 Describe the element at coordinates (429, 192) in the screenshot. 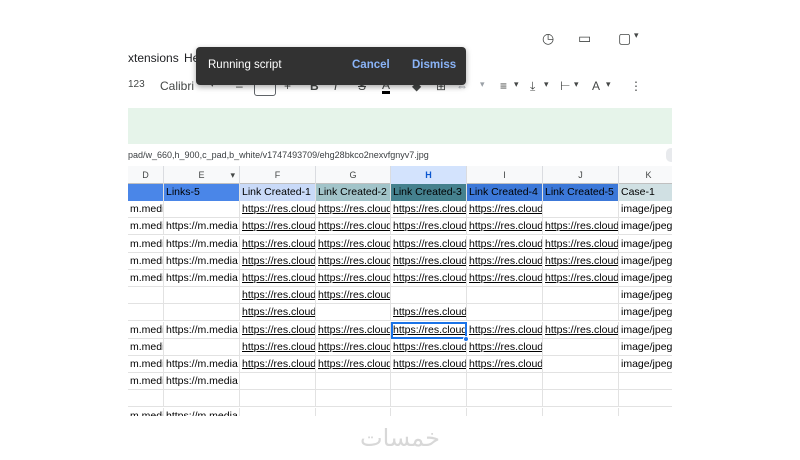

I see `header-cell: Link Created-3` at that location.